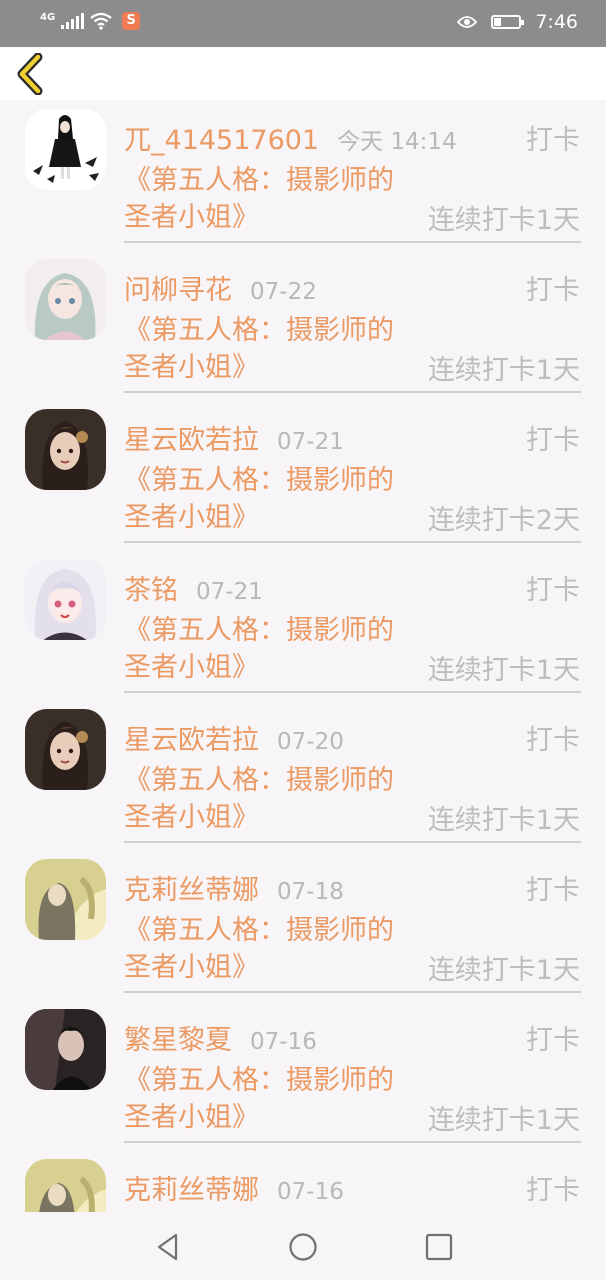  I want to click on circle-home-icon, so click(303, 1247).